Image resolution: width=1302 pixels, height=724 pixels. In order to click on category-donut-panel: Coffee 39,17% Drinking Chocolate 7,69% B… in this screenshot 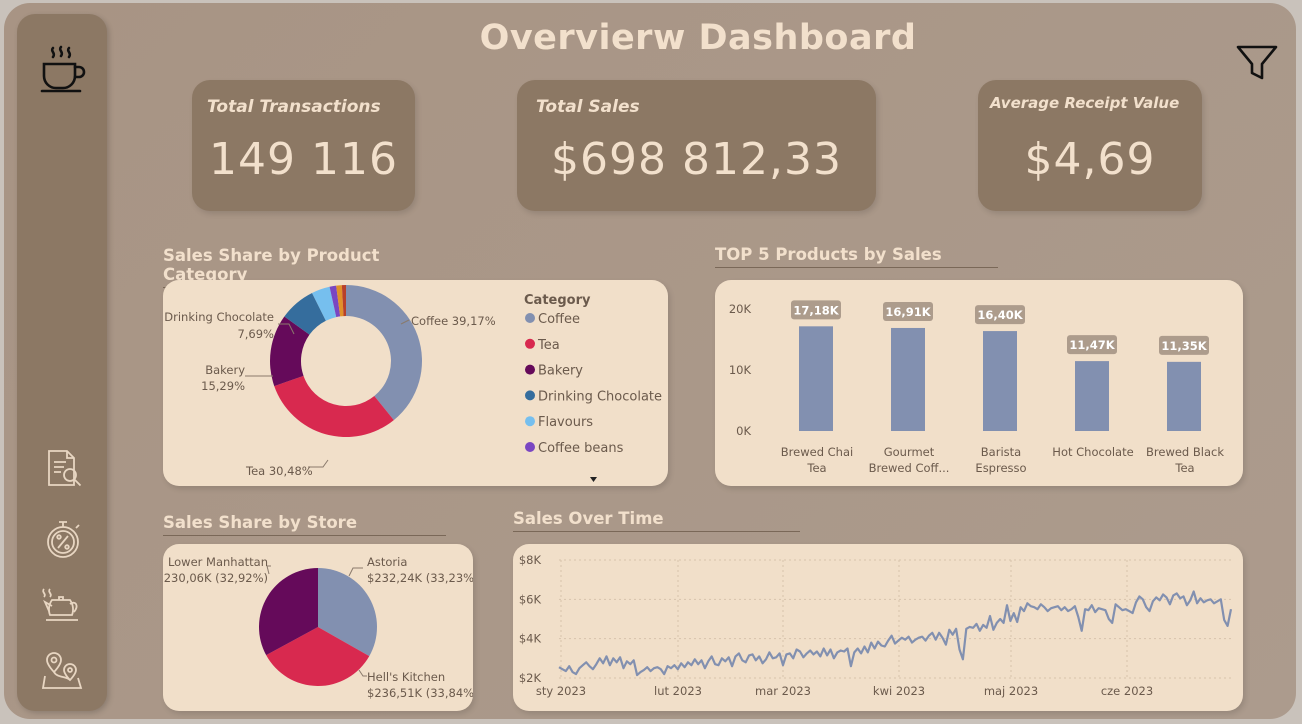, I will do `click(415, 383)`.